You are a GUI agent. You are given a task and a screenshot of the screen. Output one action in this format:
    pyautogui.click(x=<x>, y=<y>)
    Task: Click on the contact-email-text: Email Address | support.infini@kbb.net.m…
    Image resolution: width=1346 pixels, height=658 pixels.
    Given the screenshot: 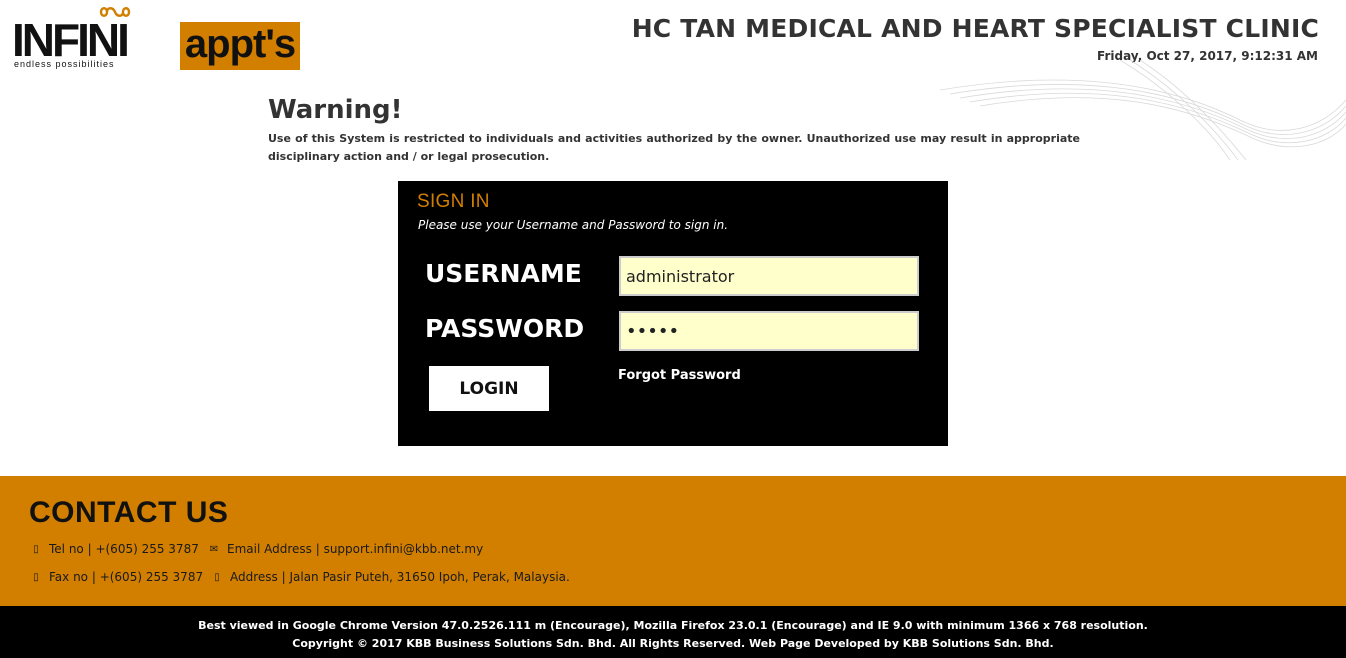 What is the action you would take?
    pyautogui.click(x=355, y=549)
    